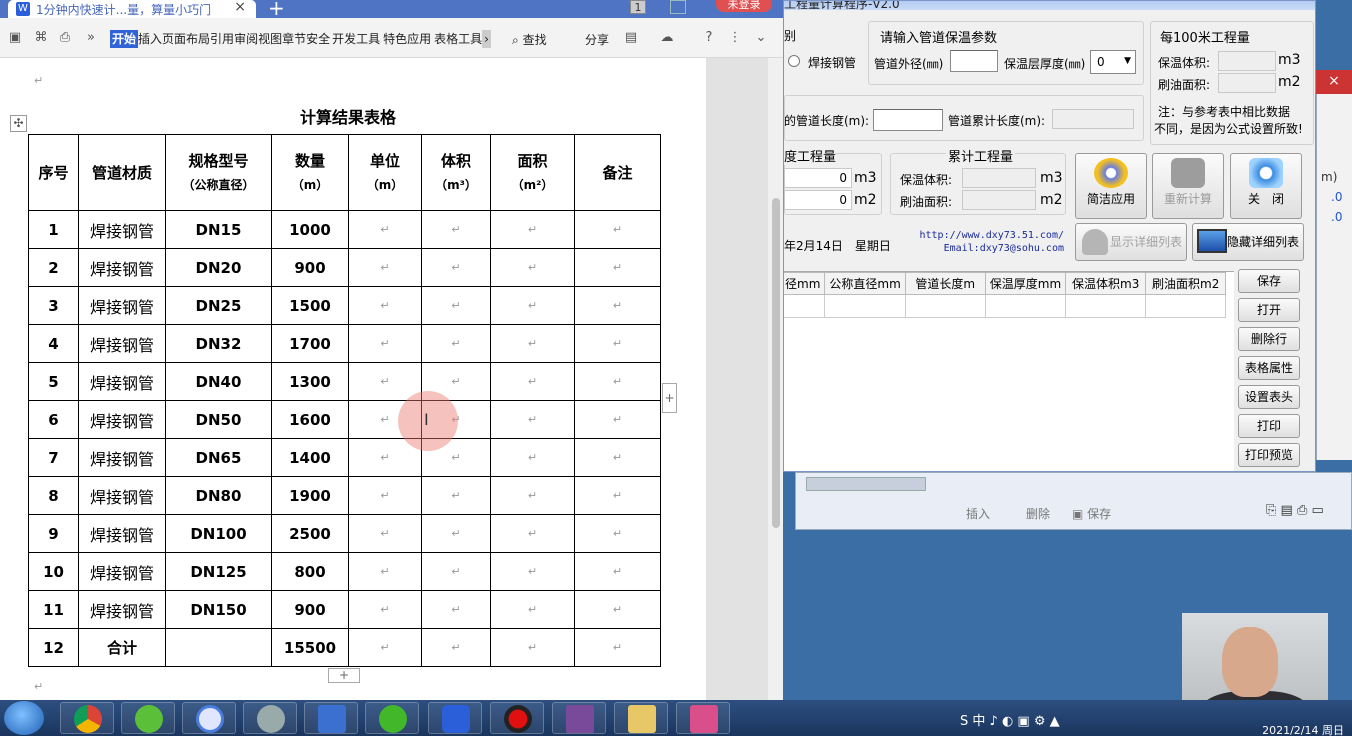 The height and width of the screenshot is (736, 1352). Describe the element at coordinates (91, 38) in the screenshot. I see `more-icon: »` at that location.